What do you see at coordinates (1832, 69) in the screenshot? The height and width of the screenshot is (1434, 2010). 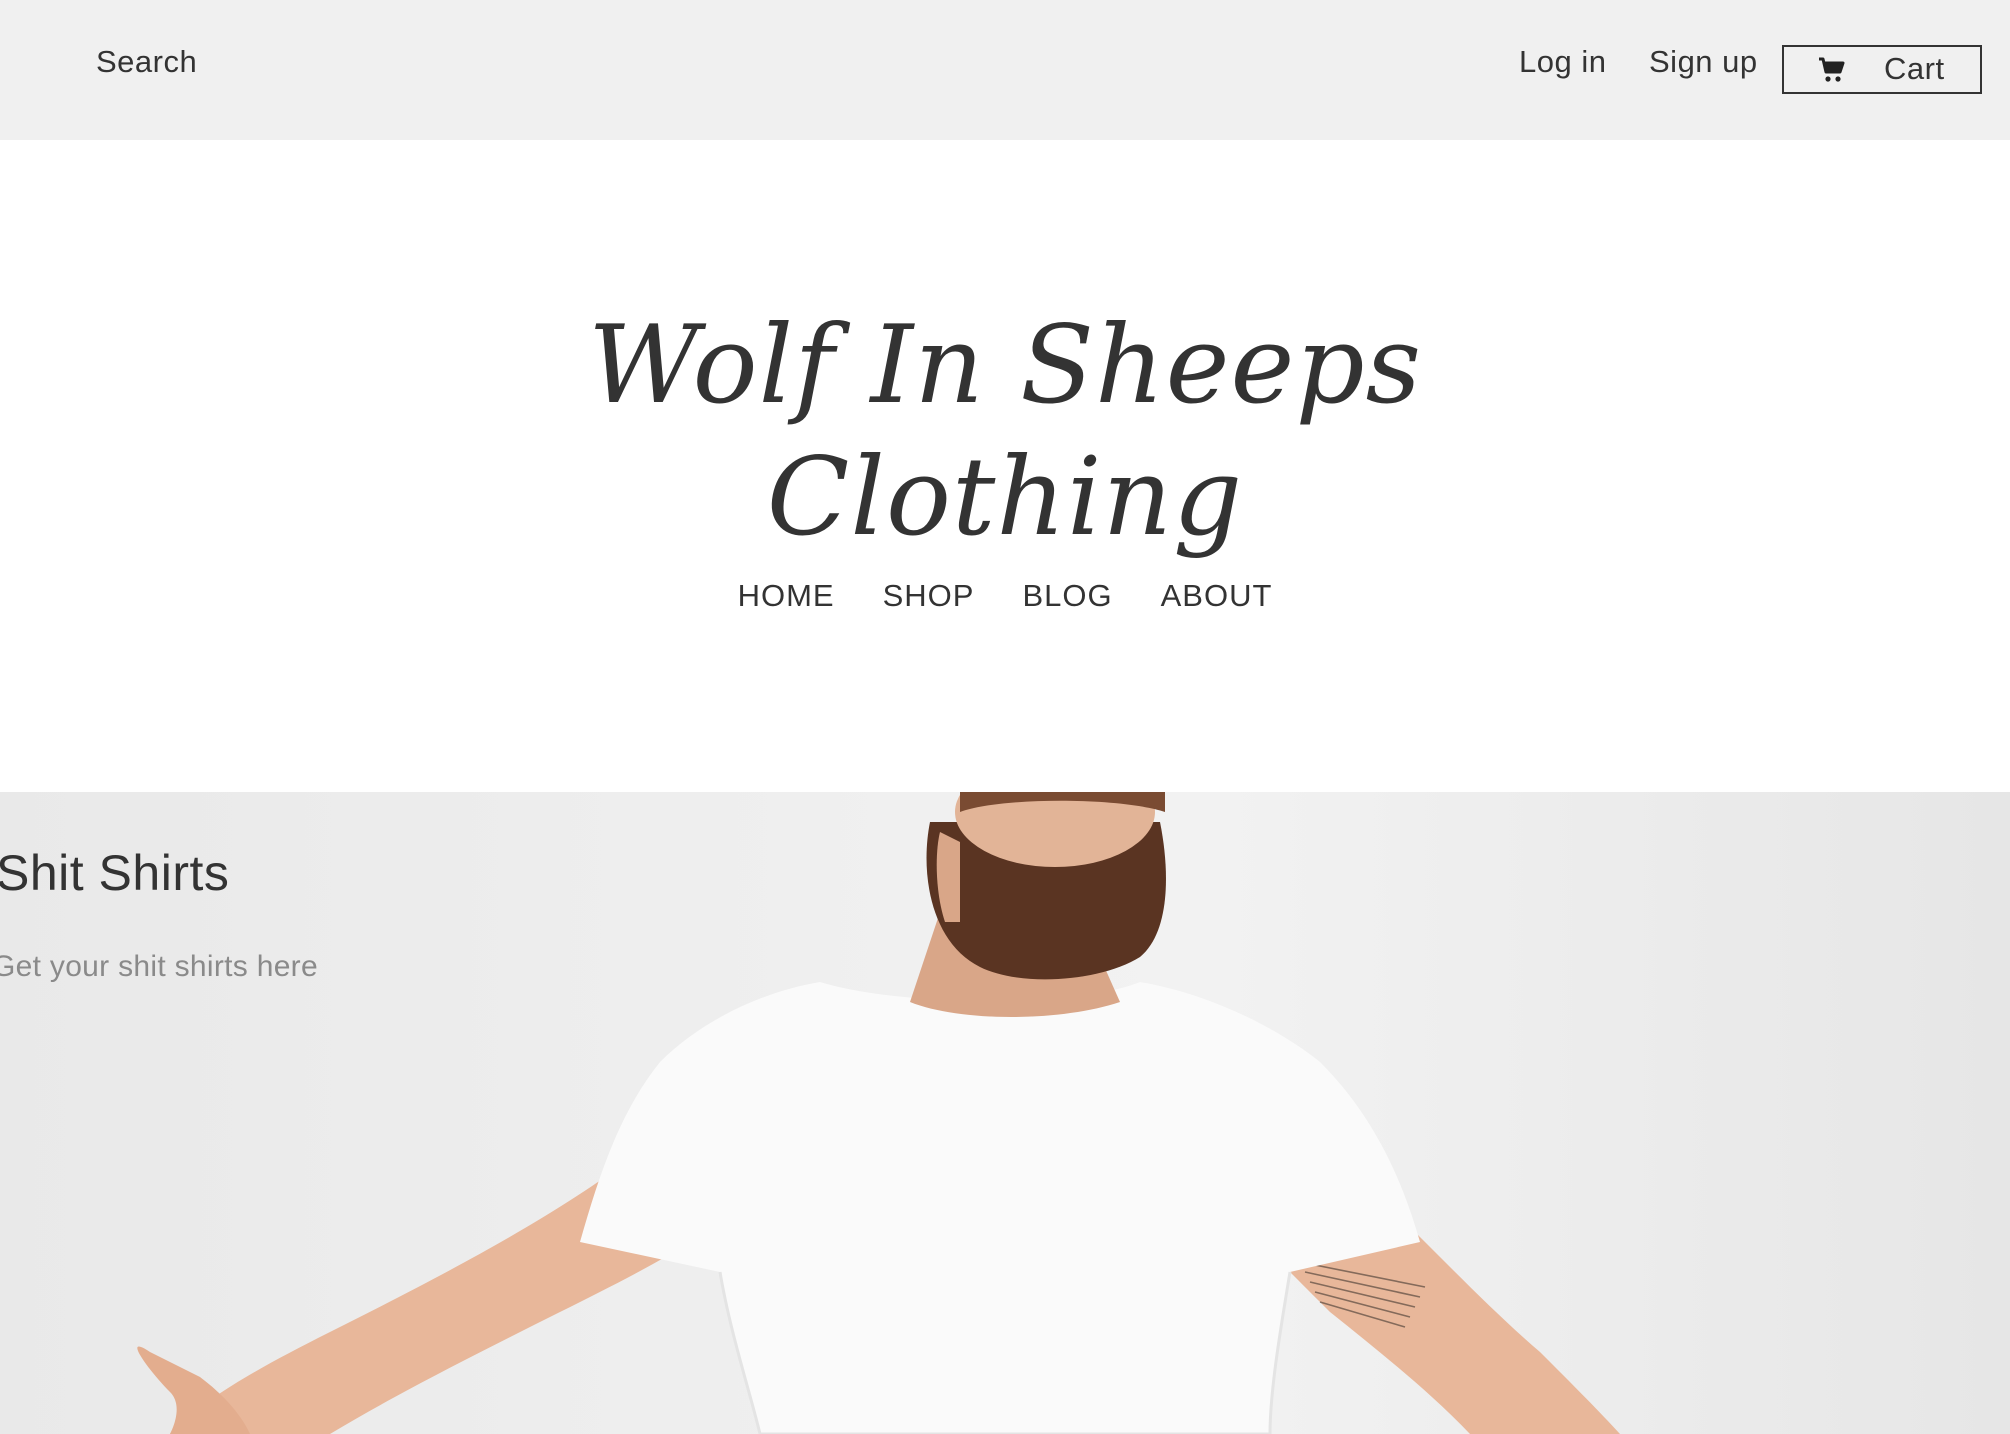 I see `shopping-cart-icon` at bounding box center [1832, 69].